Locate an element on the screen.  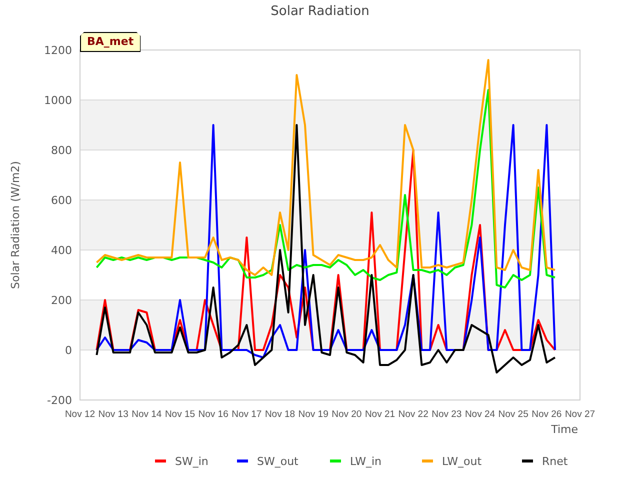
x-tick-label: Nov 21 is located at coordinates (380, 414).